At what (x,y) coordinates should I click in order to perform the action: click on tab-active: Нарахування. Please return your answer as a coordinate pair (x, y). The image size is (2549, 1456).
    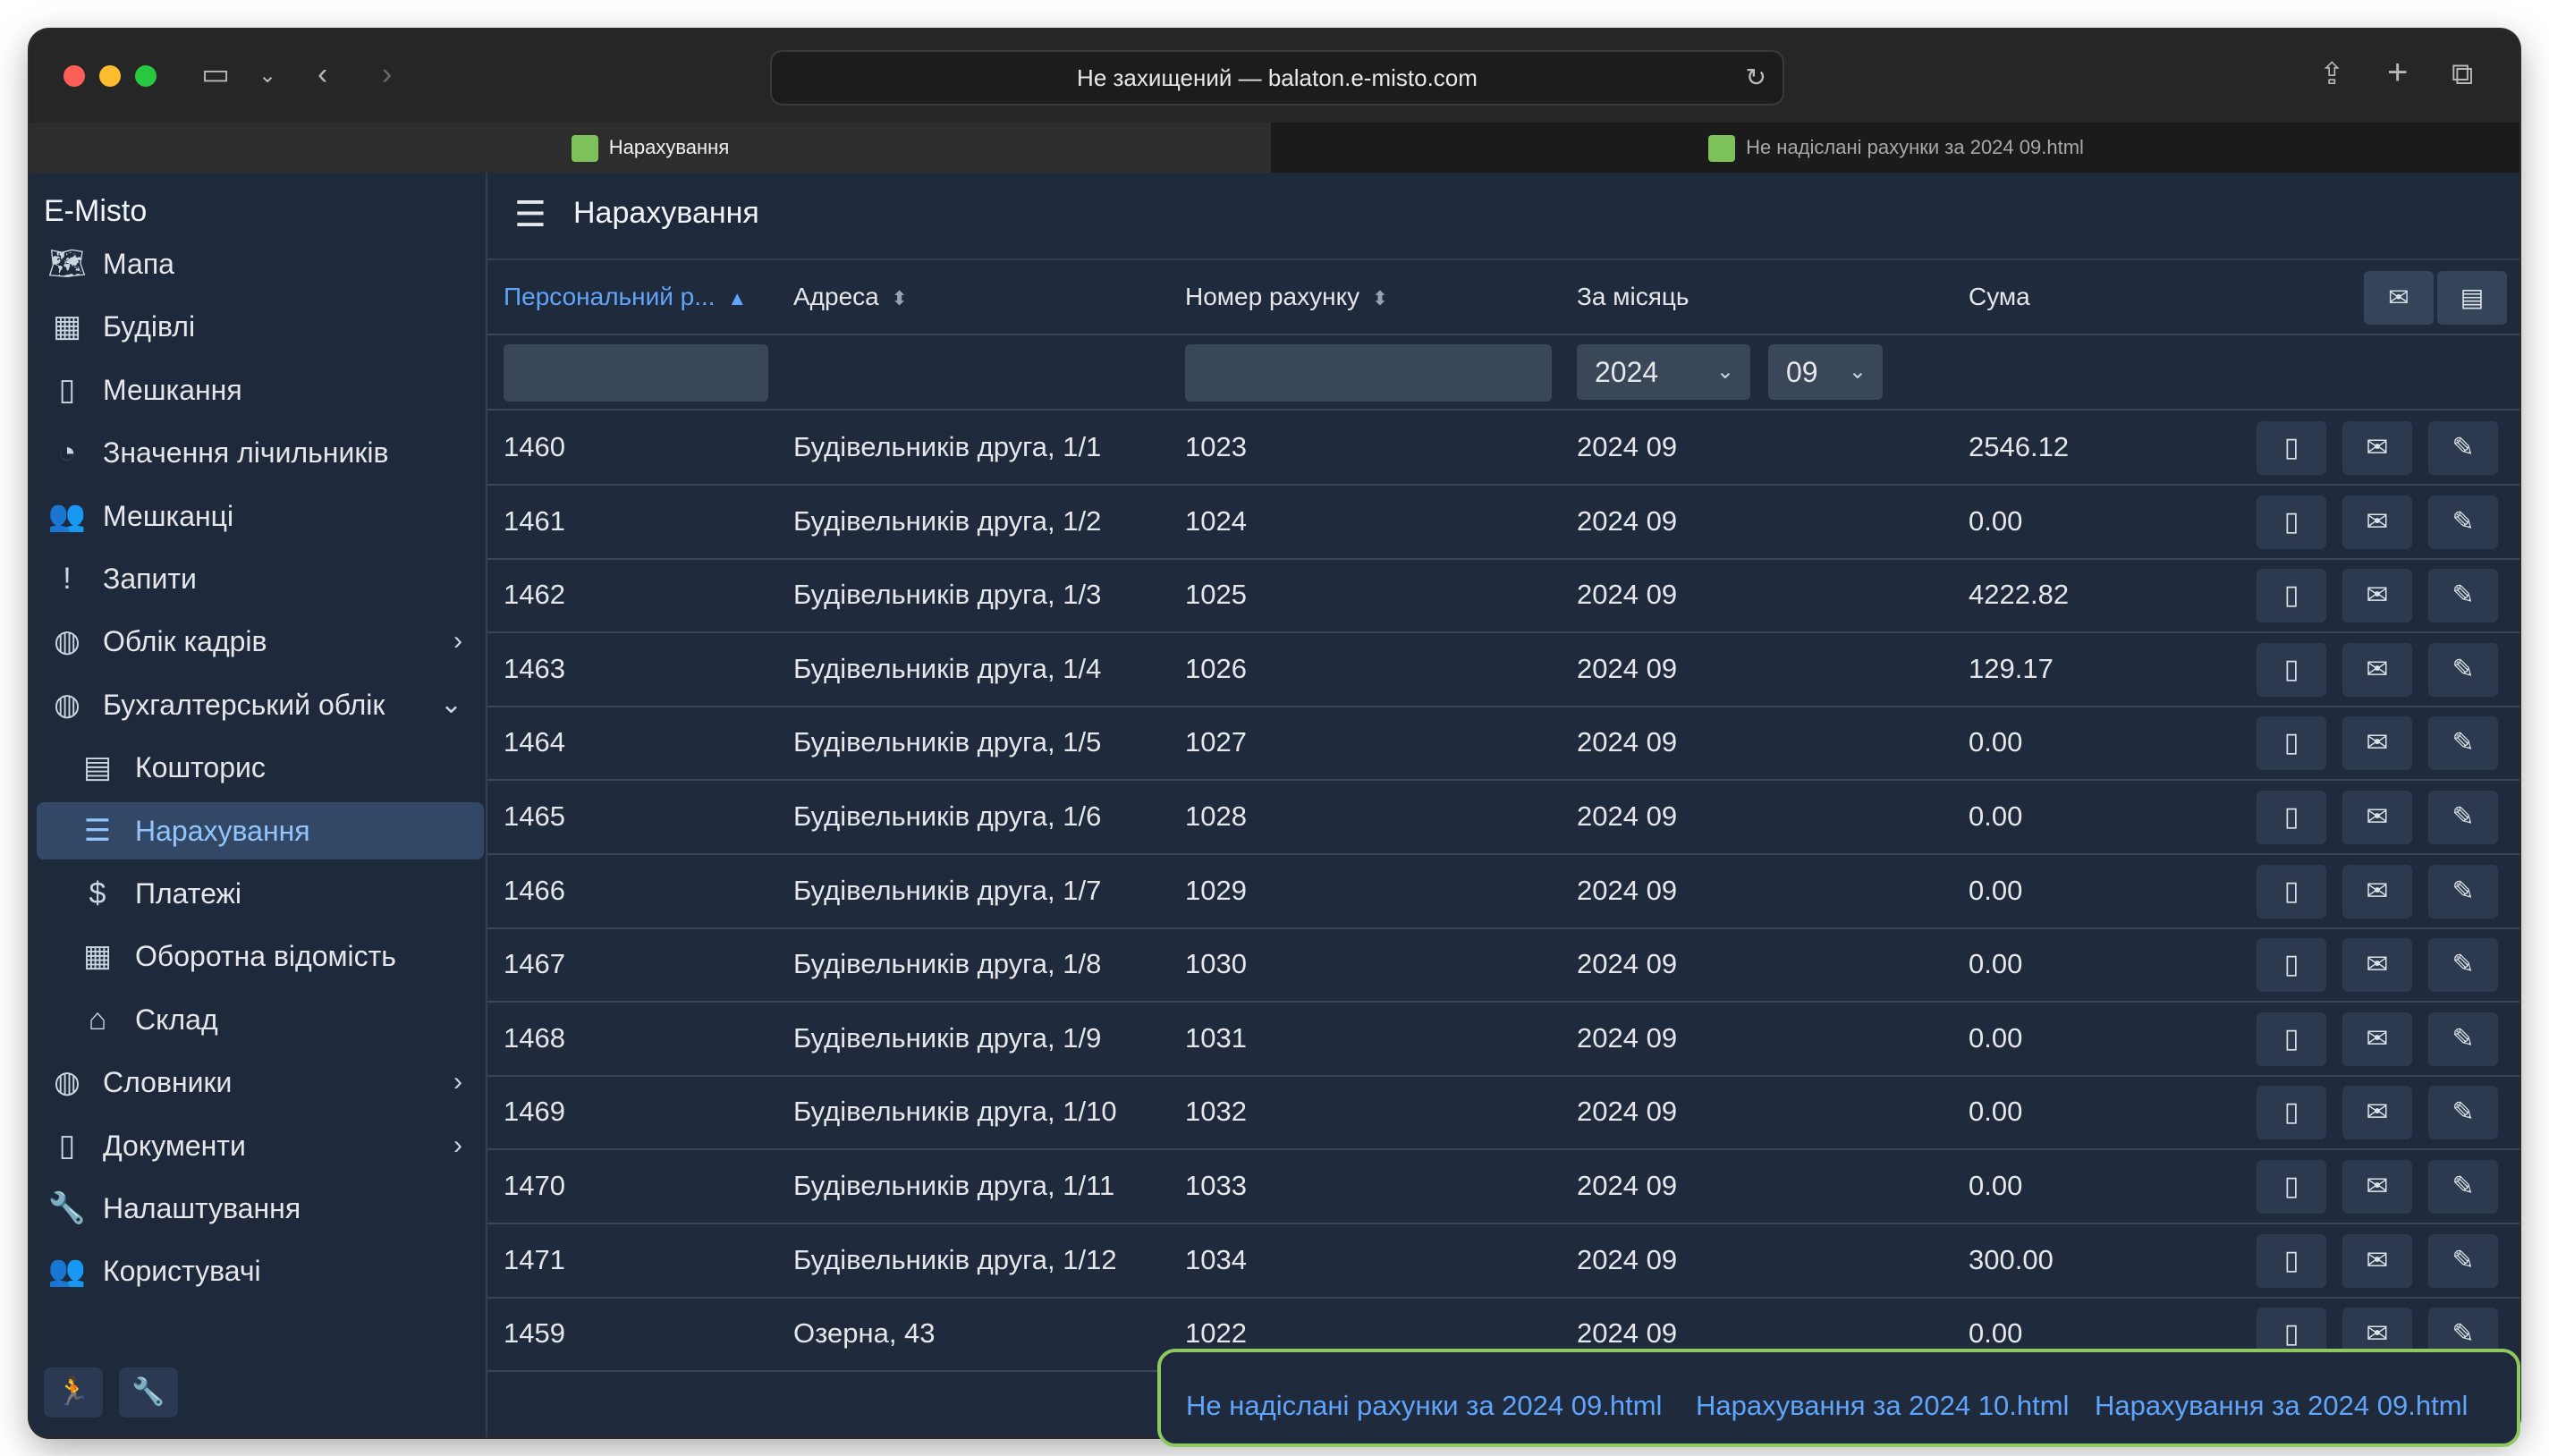
    Looking at the image, I should click on (651, 148).